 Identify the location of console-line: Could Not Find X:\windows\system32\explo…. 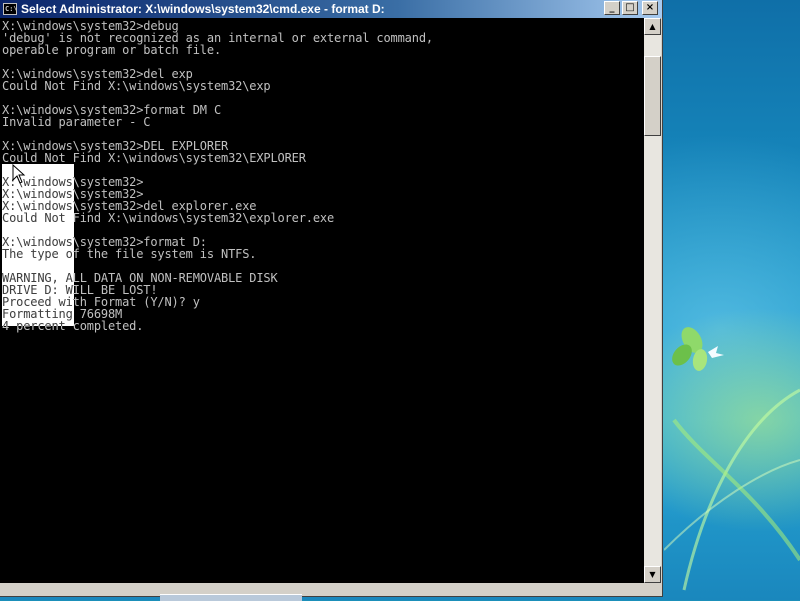
(168, 218).